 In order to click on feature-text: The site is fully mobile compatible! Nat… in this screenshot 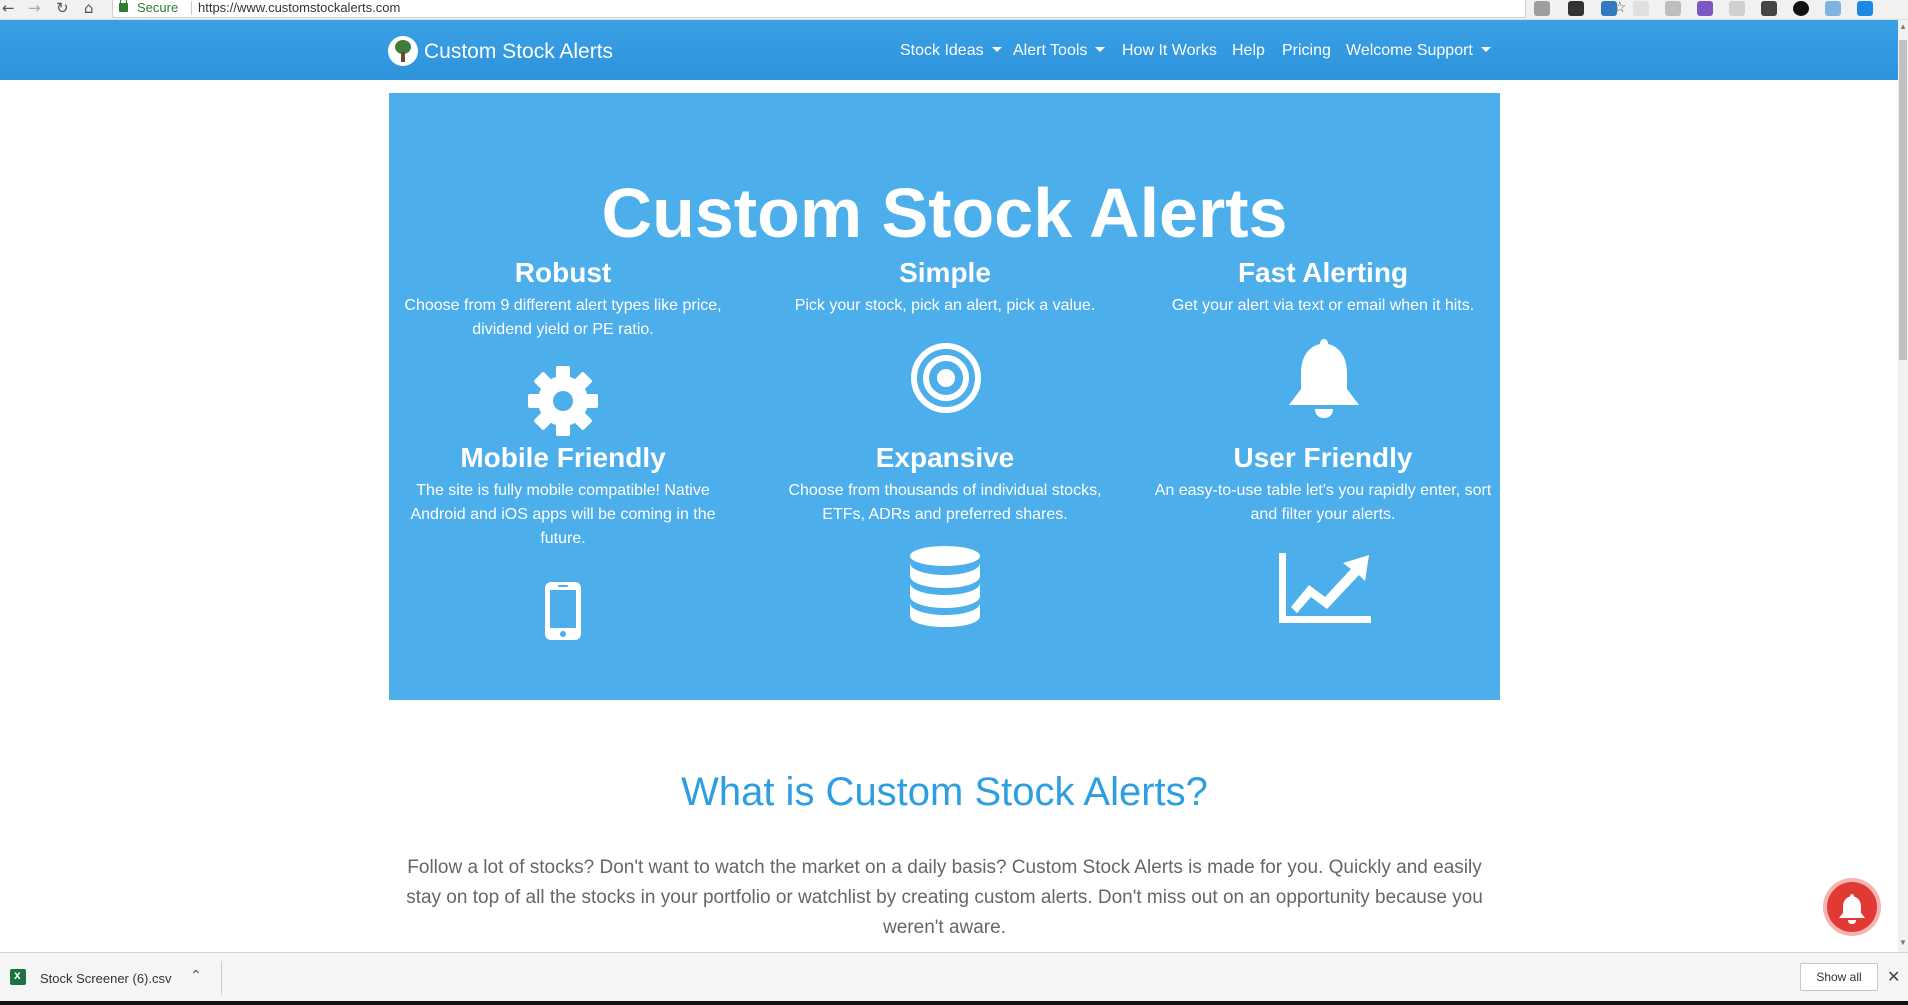, I will do `click(563, 514)`.